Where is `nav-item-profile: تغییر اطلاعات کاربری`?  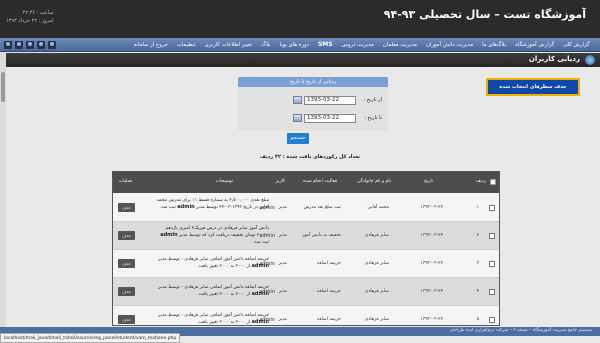
nav-item-profile: تغییر اطلاعات کاربری is located at coordinates (228, 45).